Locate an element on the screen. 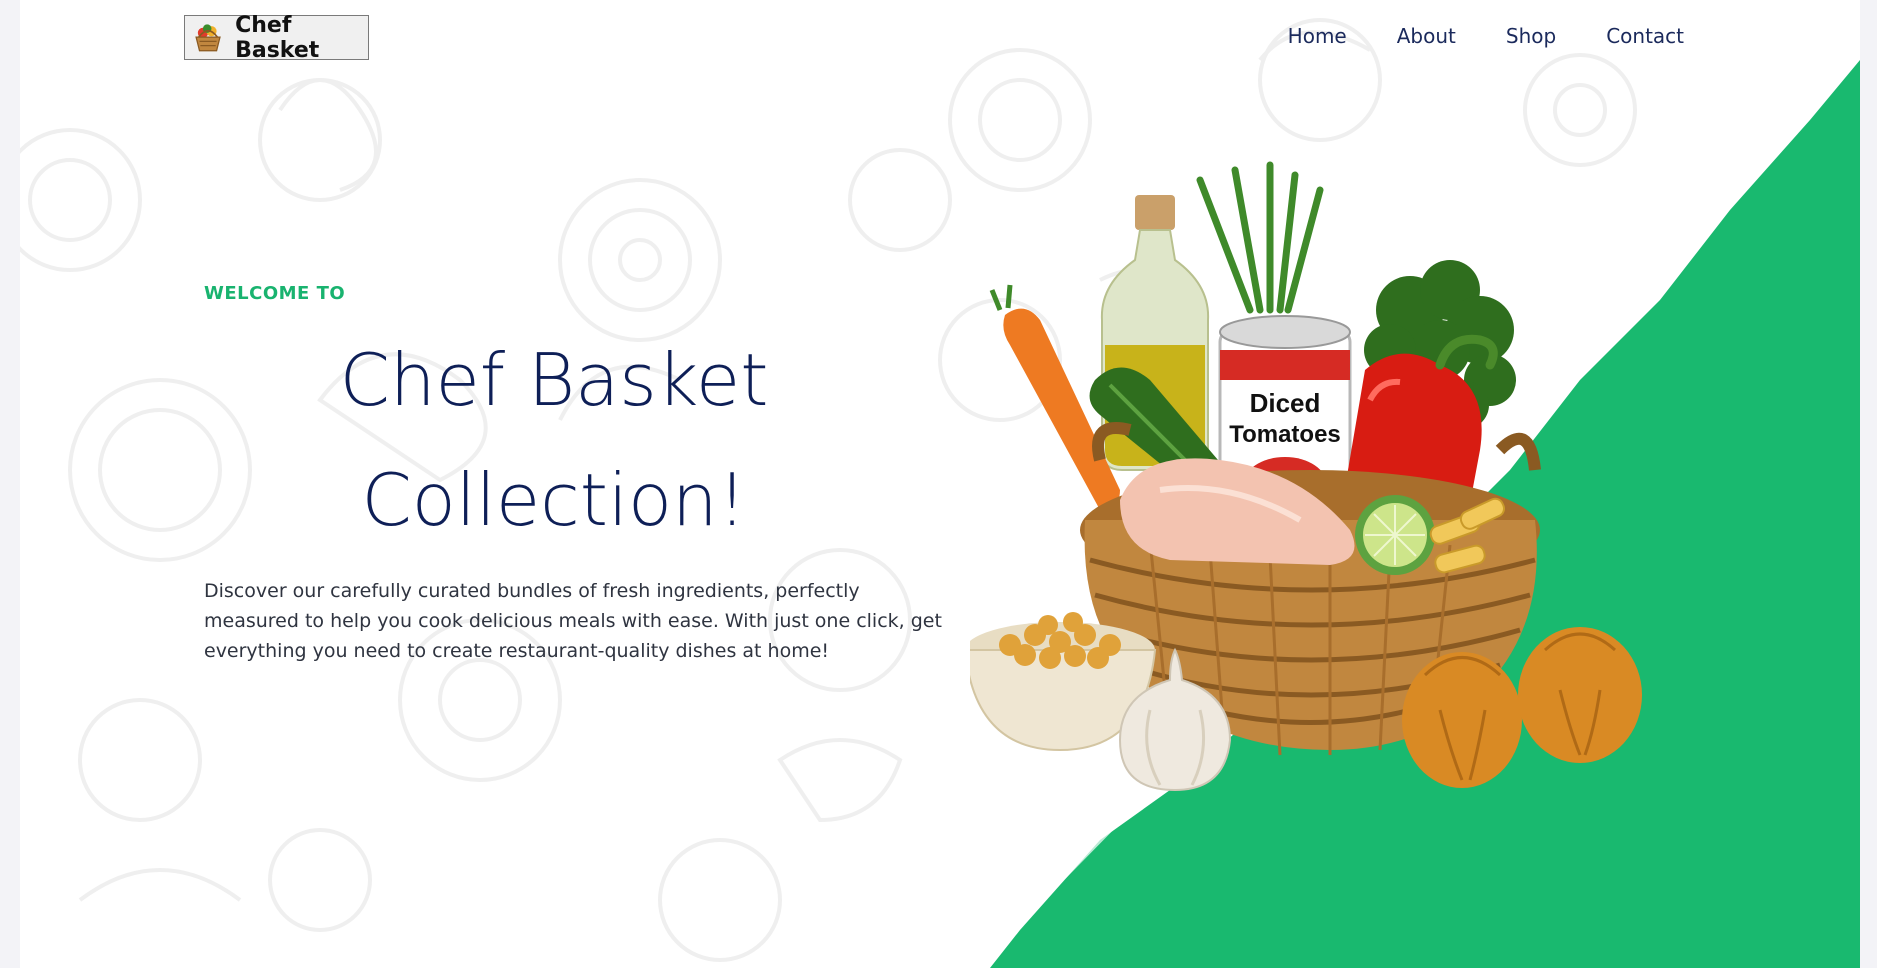 This screenshot has height=968, width=1877. lime-icon is located at coordinates (1395, 535).